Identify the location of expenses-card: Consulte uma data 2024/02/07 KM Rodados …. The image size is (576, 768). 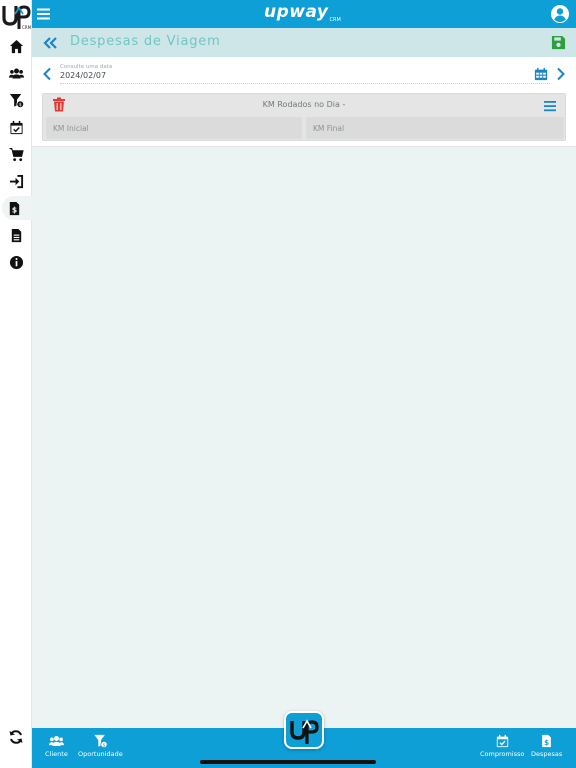
(304, 102).